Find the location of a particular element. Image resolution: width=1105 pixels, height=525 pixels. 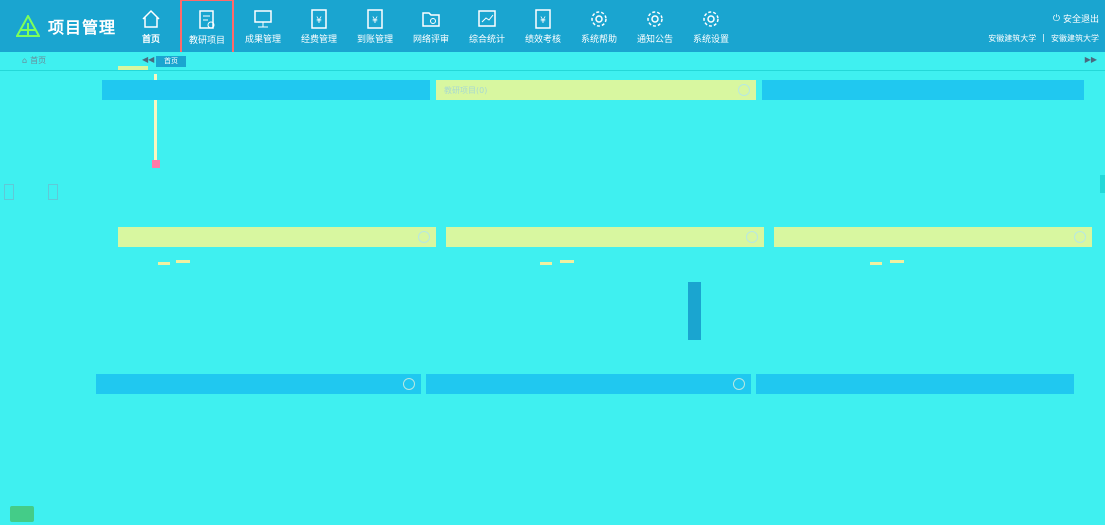

nav-label: 到账管理 is located at coordinates (374, 39).